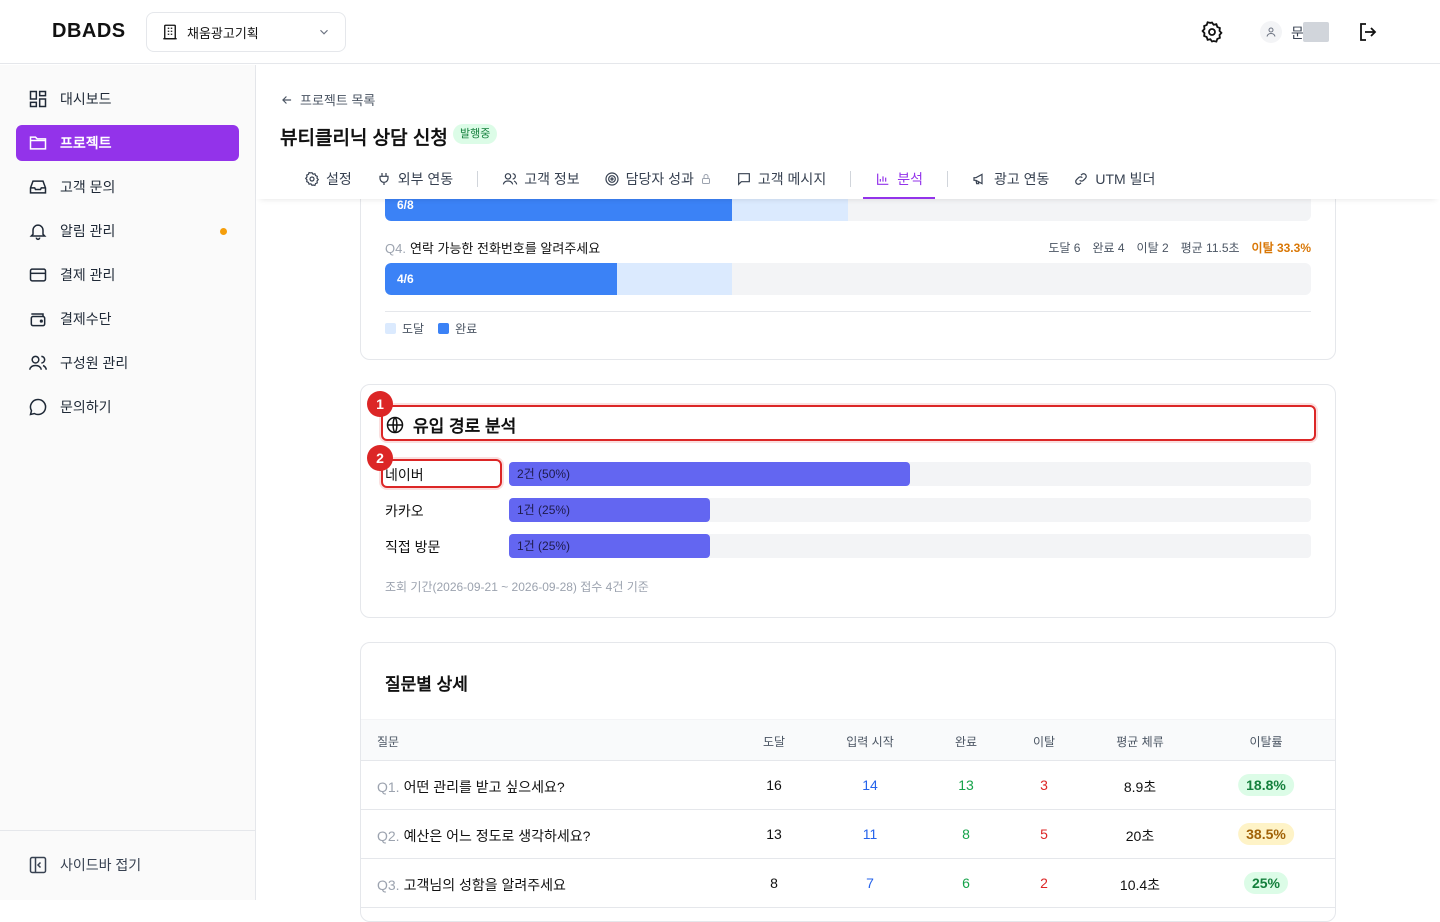 This screenshot has width=1440, height=922. What do you see at coordinates (774, 834) in the screenshot?
I see `reach-cell: 13` at bounding box center [774, 834].